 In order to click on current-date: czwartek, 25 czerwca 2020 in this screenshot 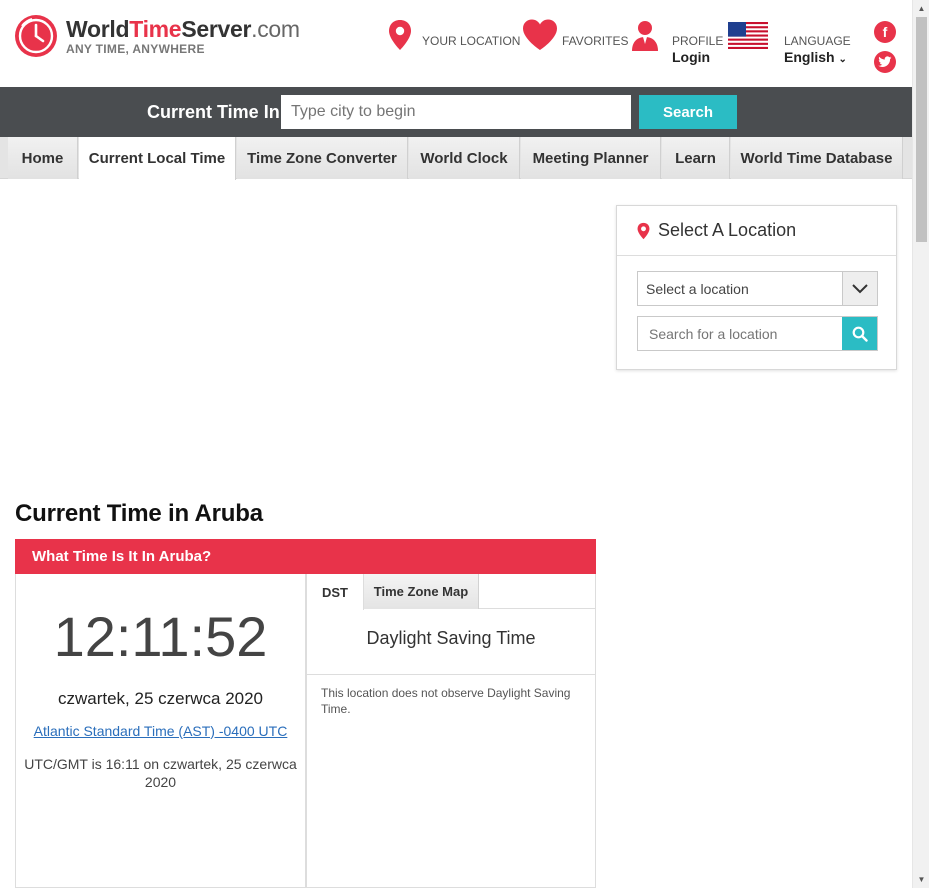, I will do `click(160, 698)`.